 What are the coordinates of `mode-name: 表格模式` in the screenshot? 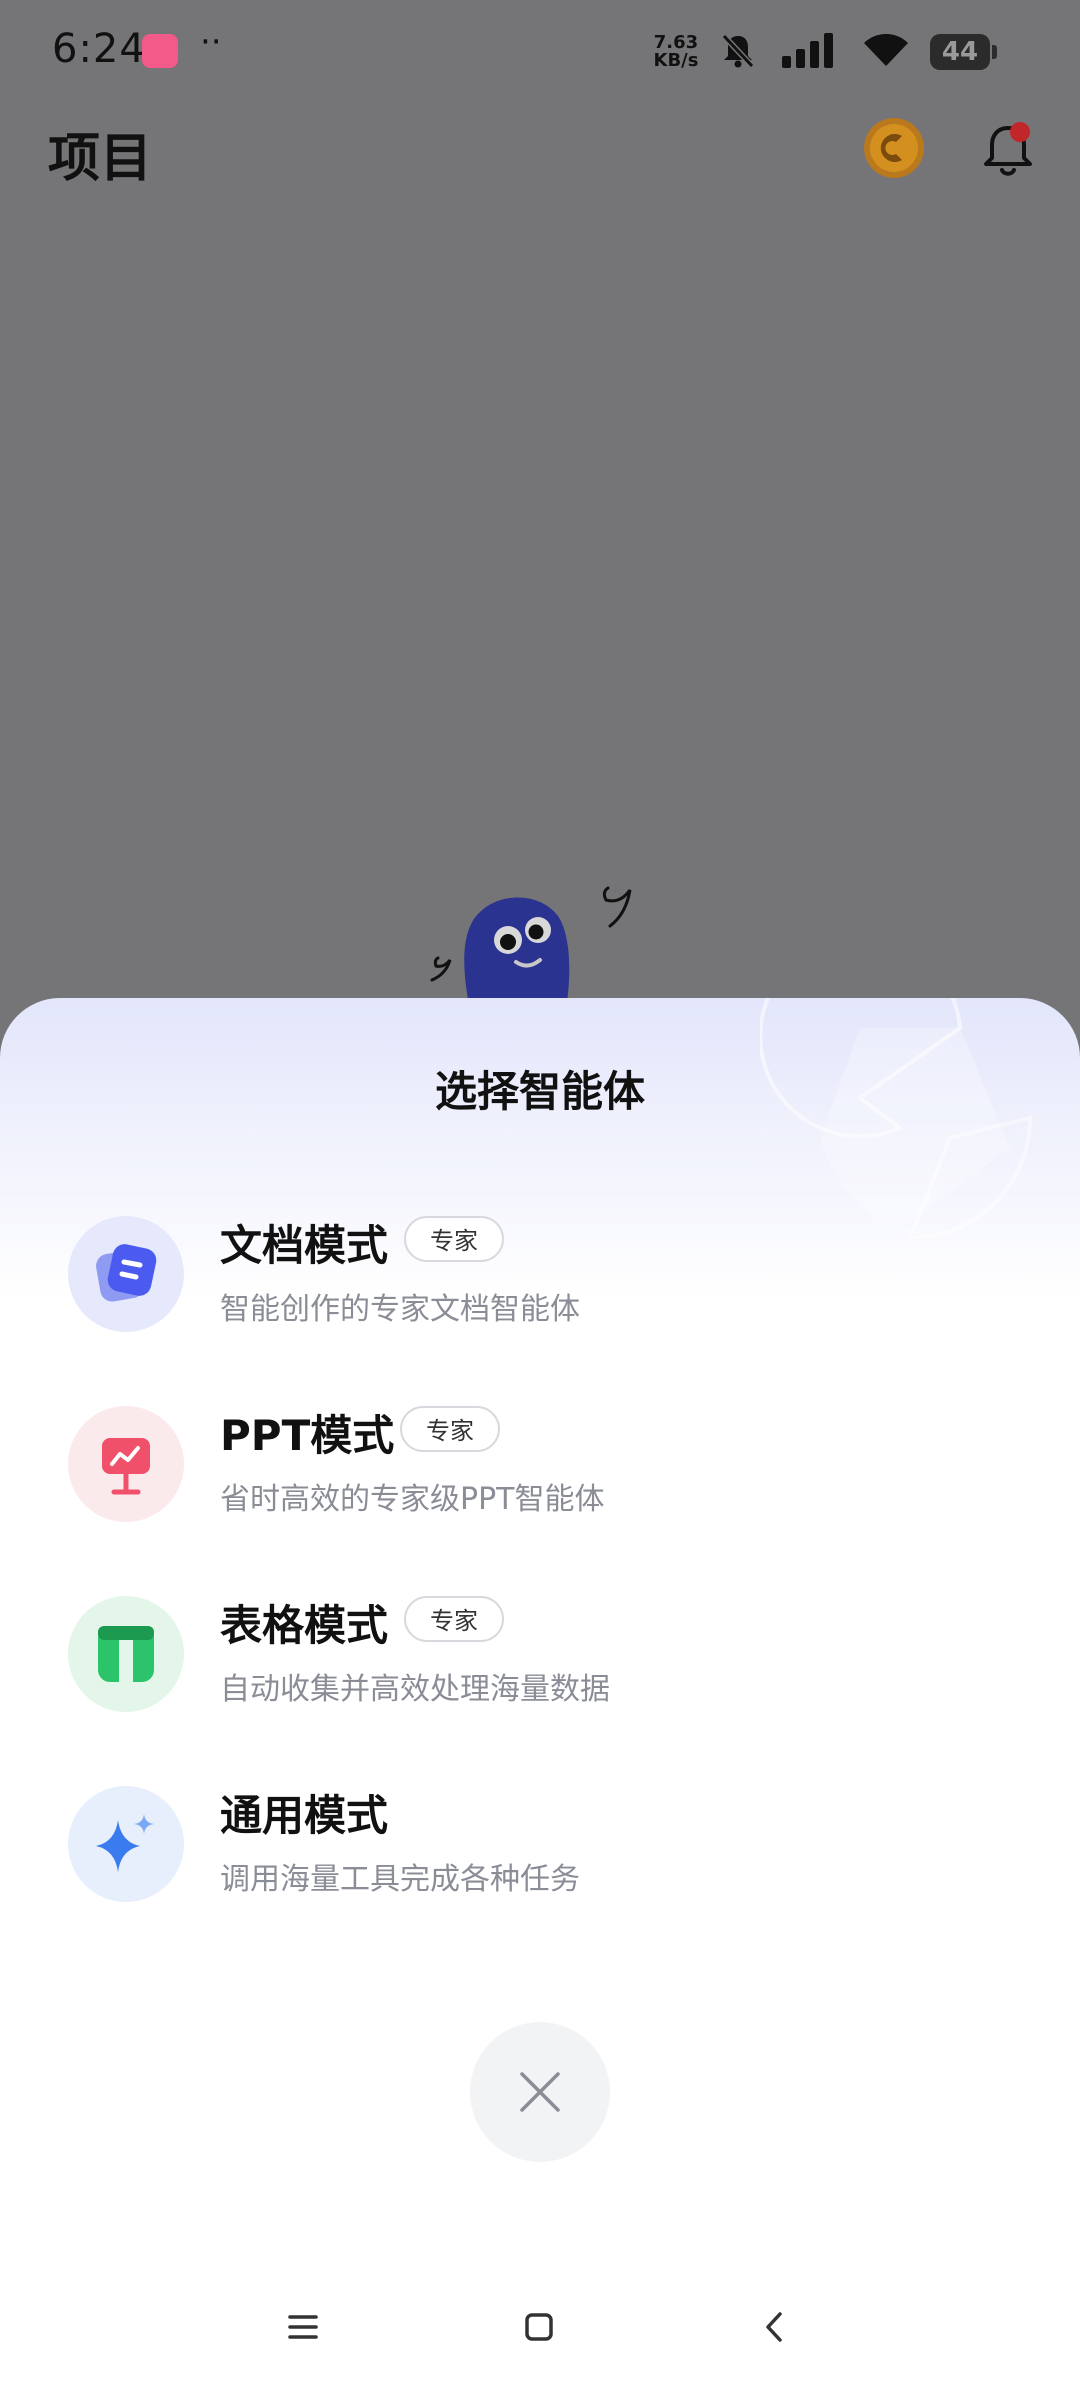 It's located at (304, 1625).